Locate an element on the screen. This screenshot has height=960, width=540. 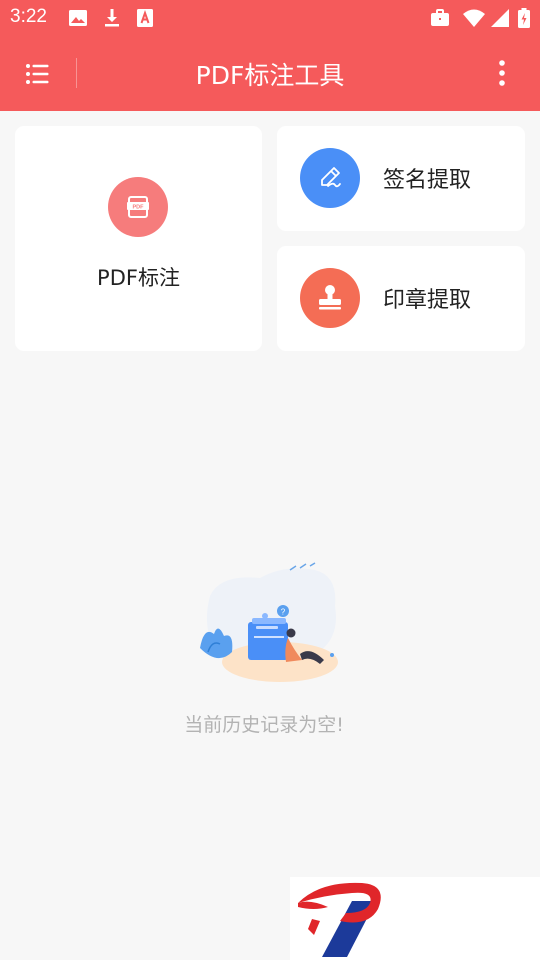
download-icon is located at coordinates (112, 18).